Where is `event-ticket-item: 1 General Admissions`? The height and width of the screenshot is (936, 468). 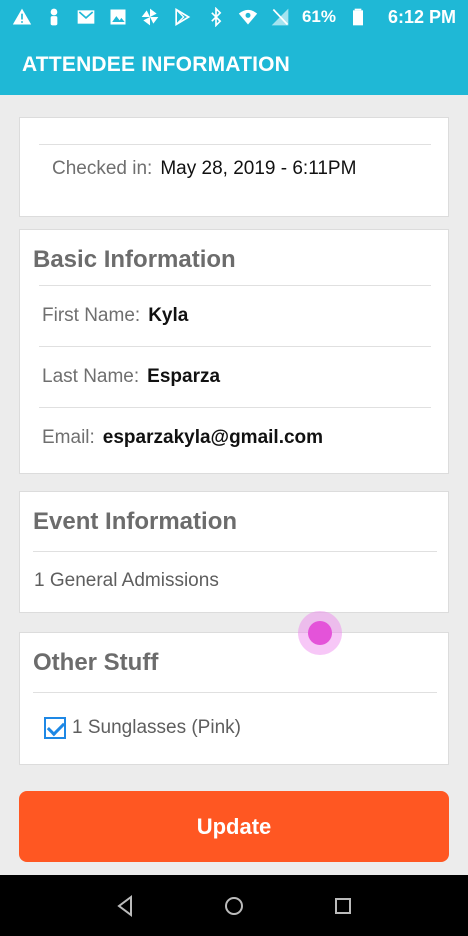
event-ticket-item: 1 General Admissions is located at coordinates (126, 580).